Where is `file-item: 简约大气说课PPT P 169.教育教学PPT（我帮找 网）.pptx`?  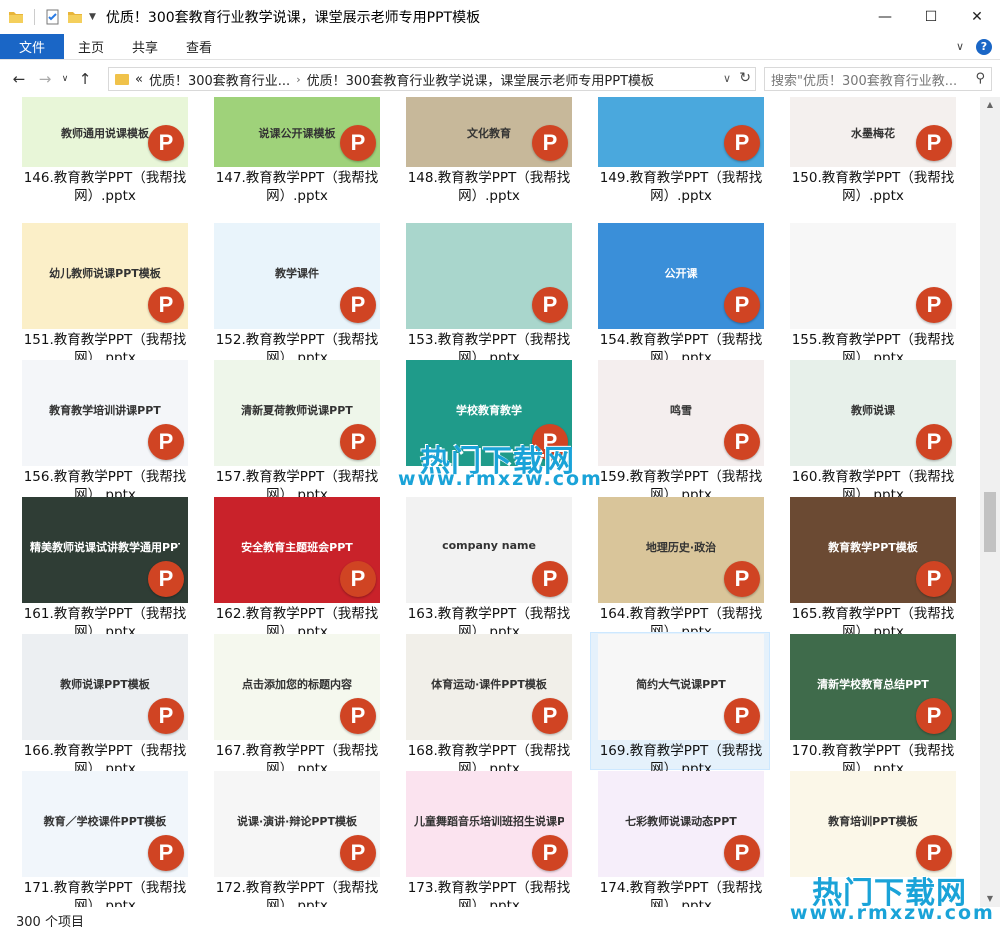 file-item: 简约大气说课PPT P 169.教育教学PPT（我帮找 网）.pptx is located at coordinates (678, 705).